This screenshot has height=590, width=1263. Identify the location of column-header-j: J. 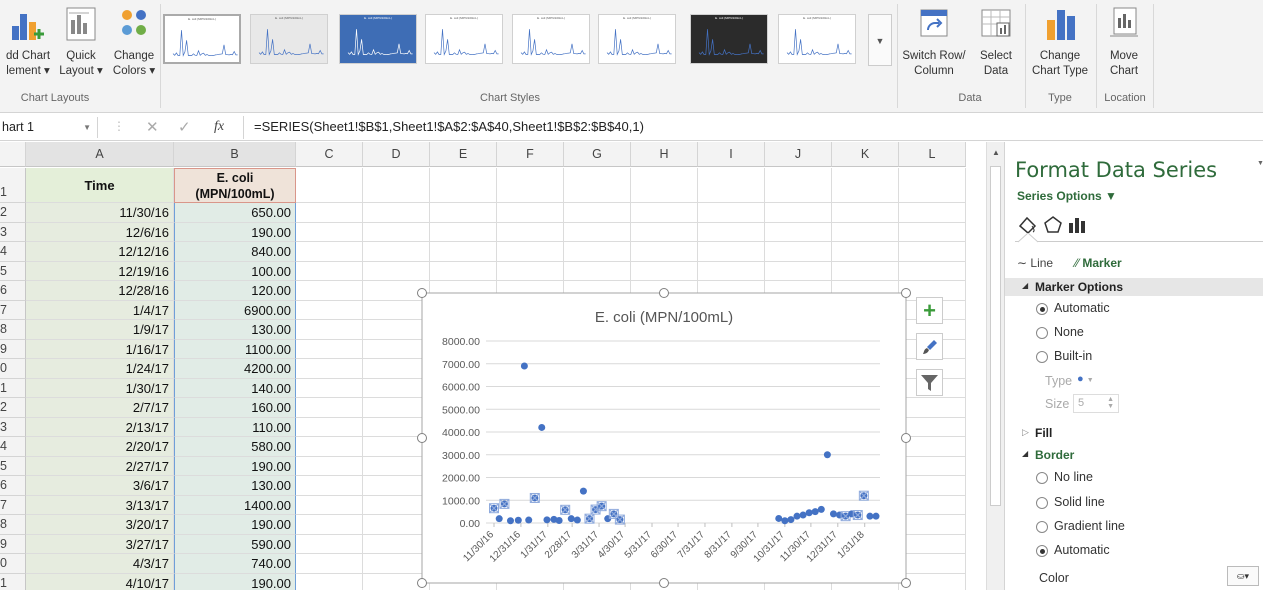
(798, 154).